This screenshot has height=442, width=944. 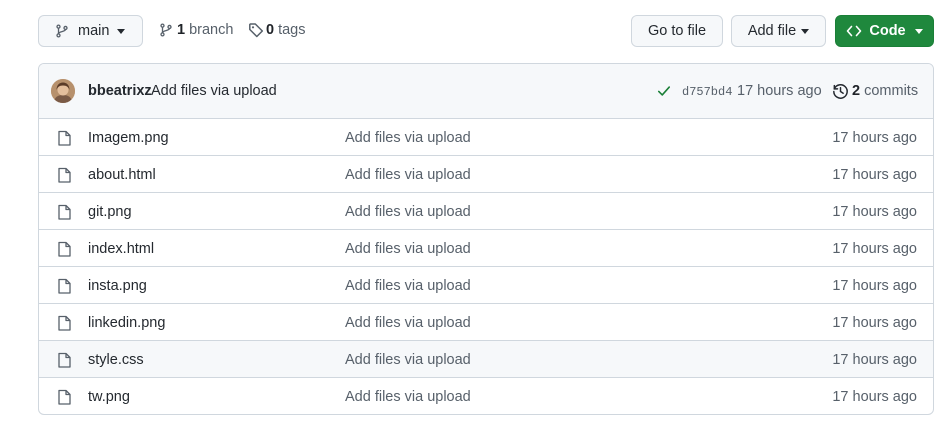 I want to click on add-file-label: Add file, so click(x=772, y=31).